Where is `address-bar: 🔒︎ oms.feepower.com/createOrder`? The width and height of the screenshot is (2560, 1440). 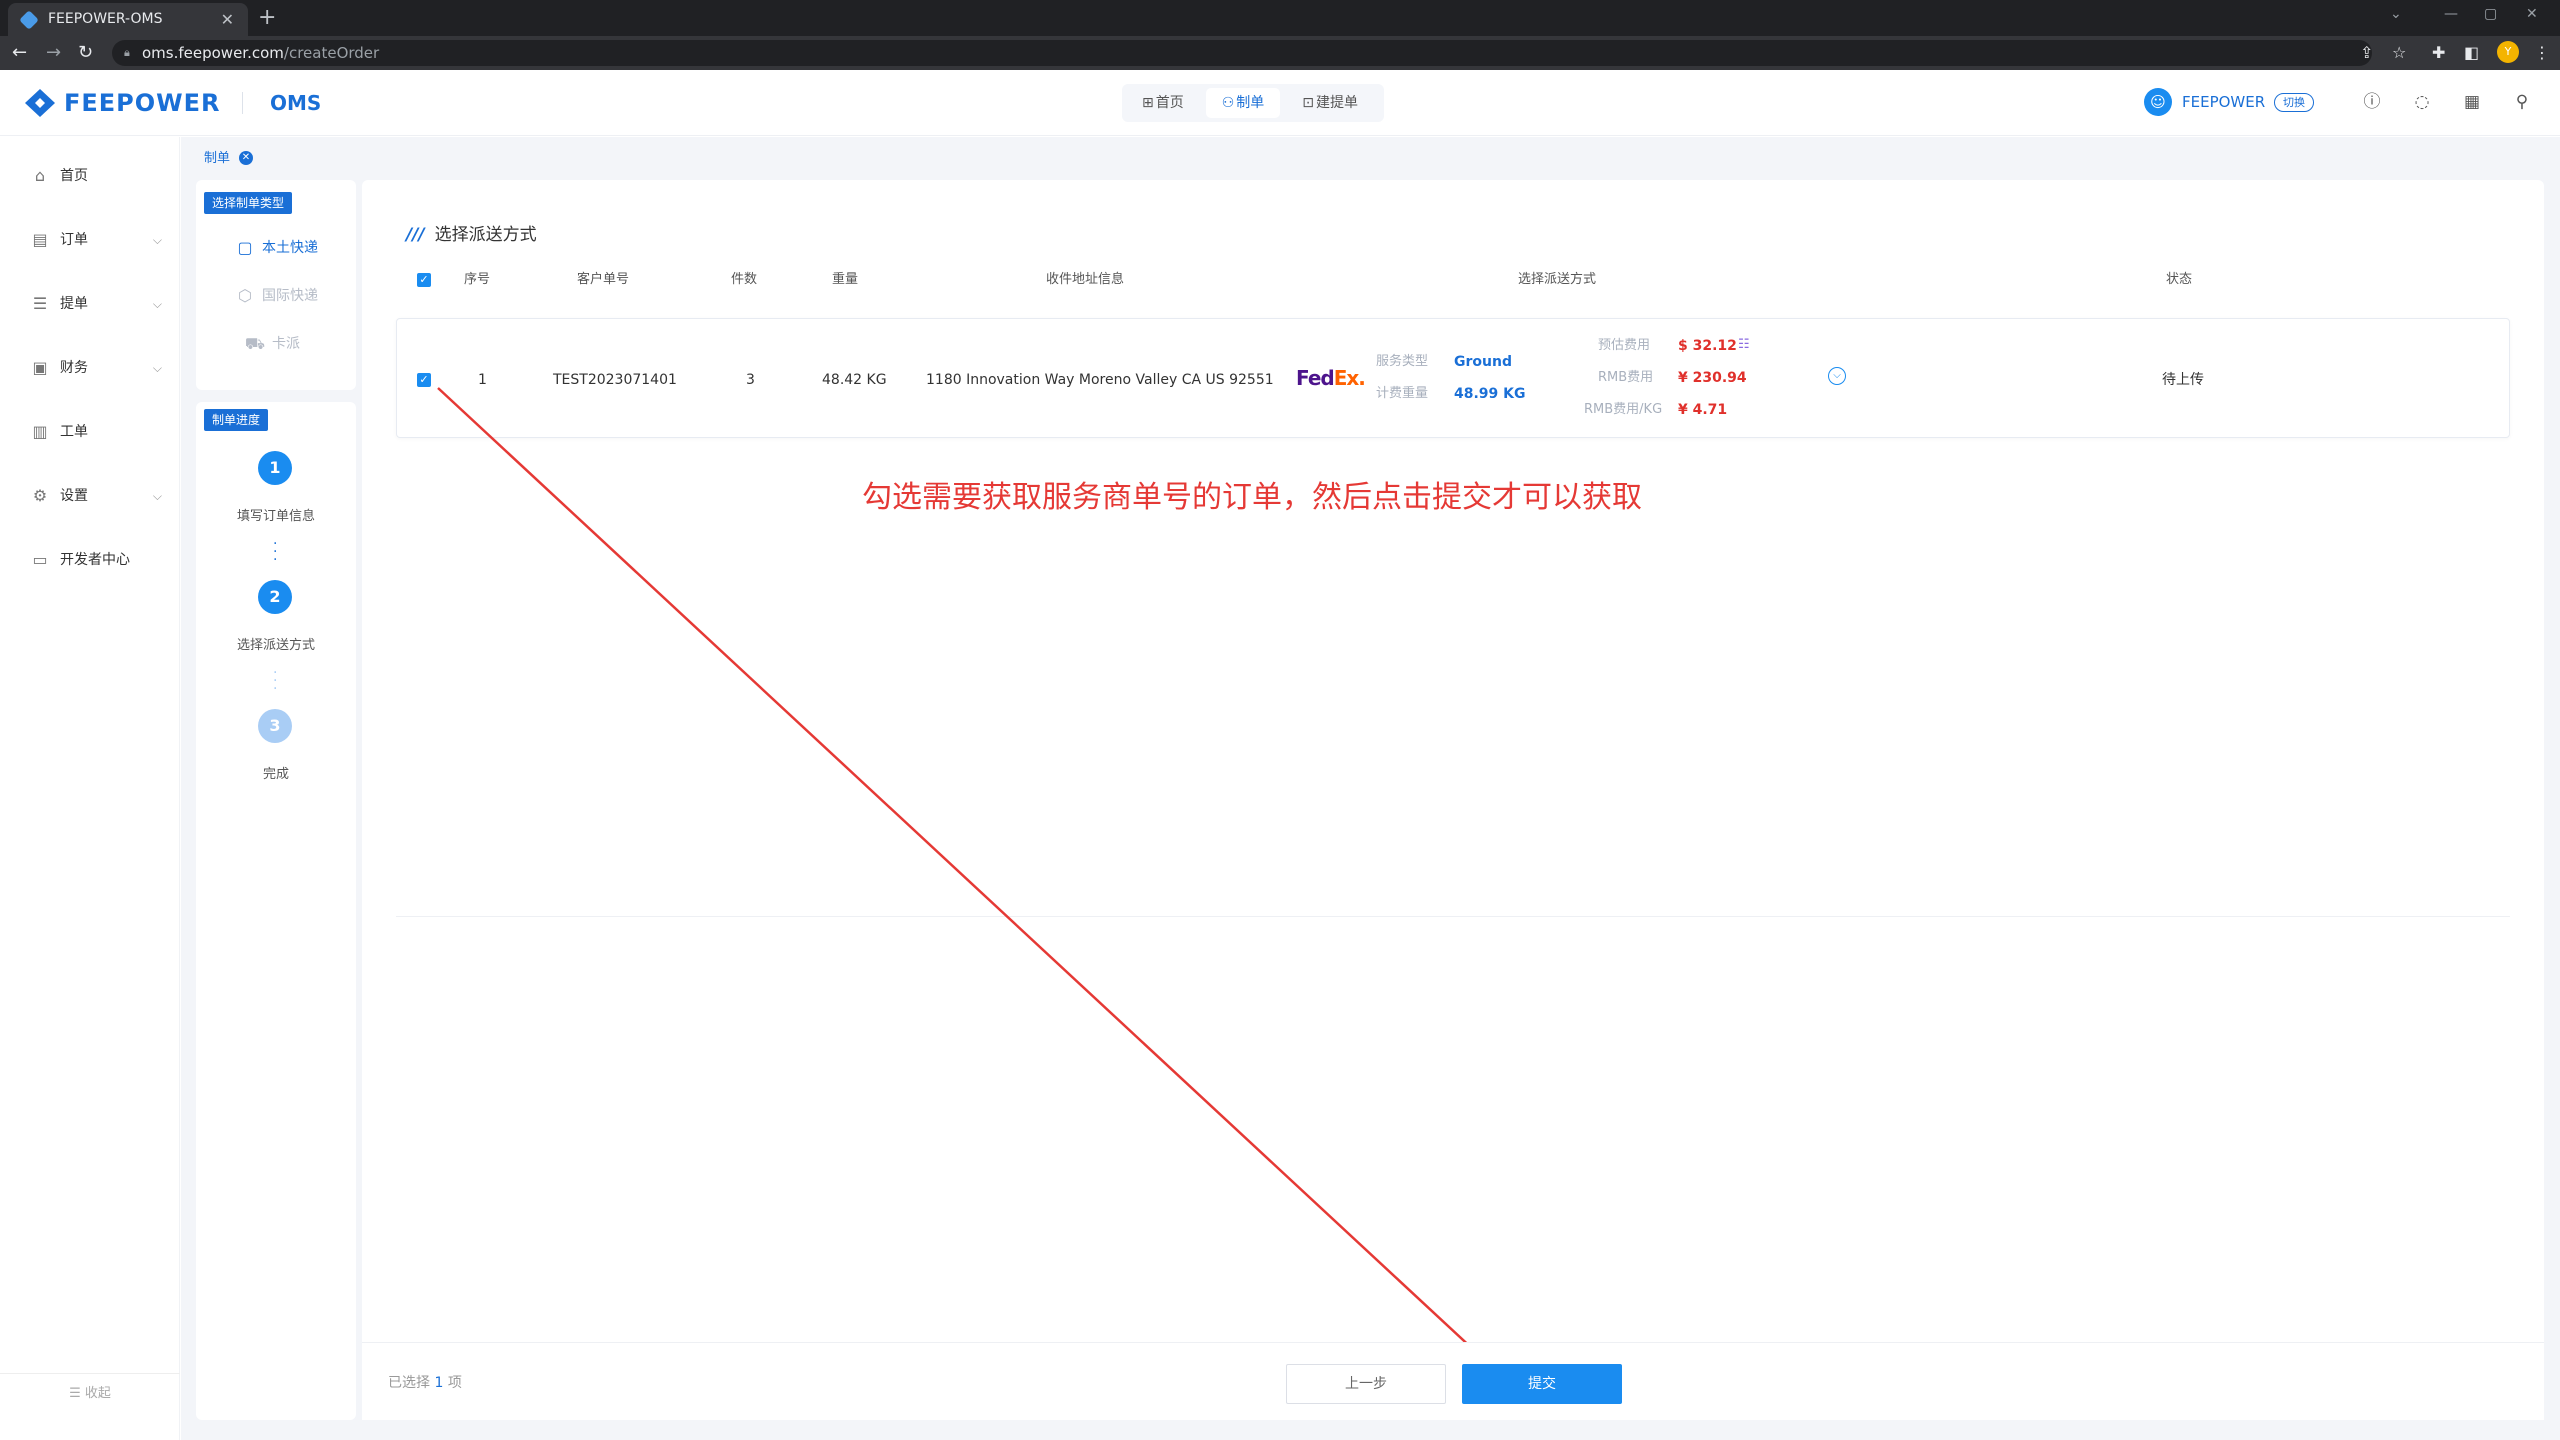
address-bar: 🔒︎ oms.feepower.com/createOrder is located at coordinates (1242, 53).